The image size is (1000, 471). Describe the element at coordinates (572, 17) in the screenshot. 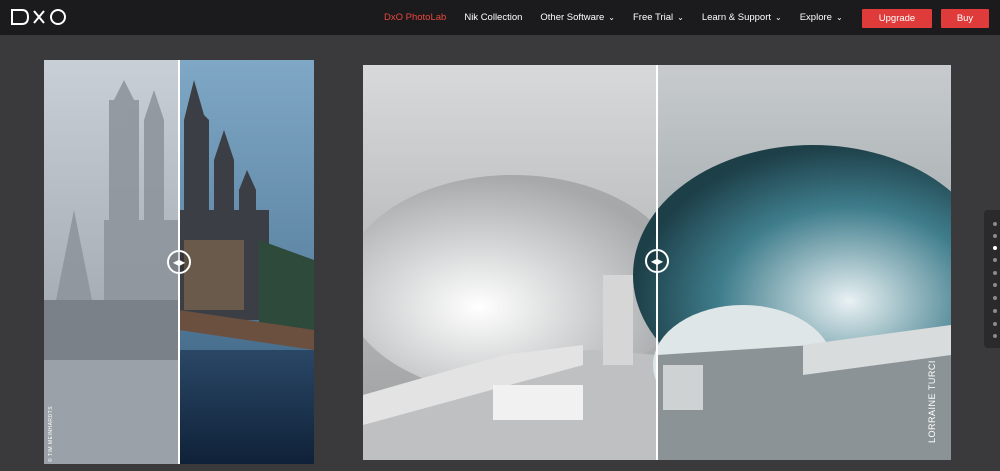

I see `nav-item-label: Other Software` at that location.